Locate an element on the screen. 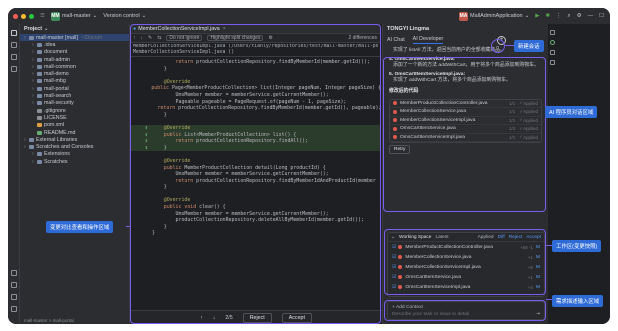  callout-new-chat: 新建会话 is located at coordinates (529, 46).